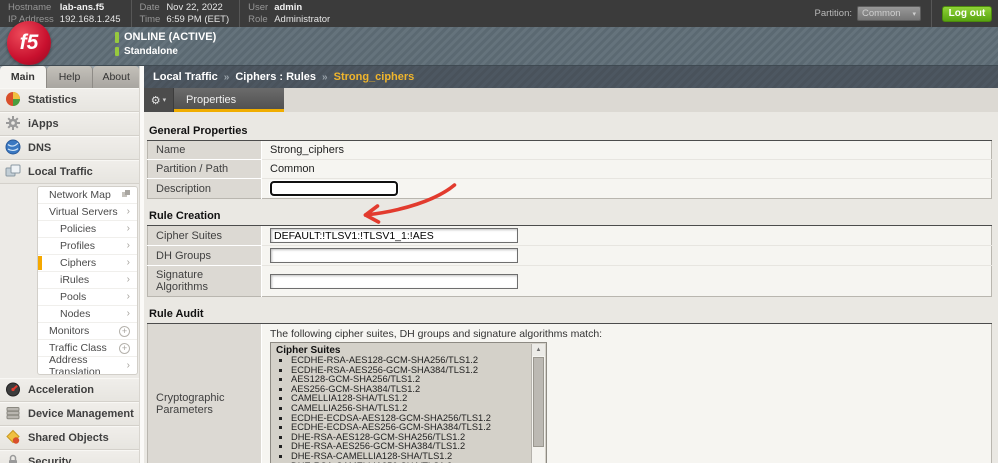  I want to click on tab-main: Main, so click(23, 77).